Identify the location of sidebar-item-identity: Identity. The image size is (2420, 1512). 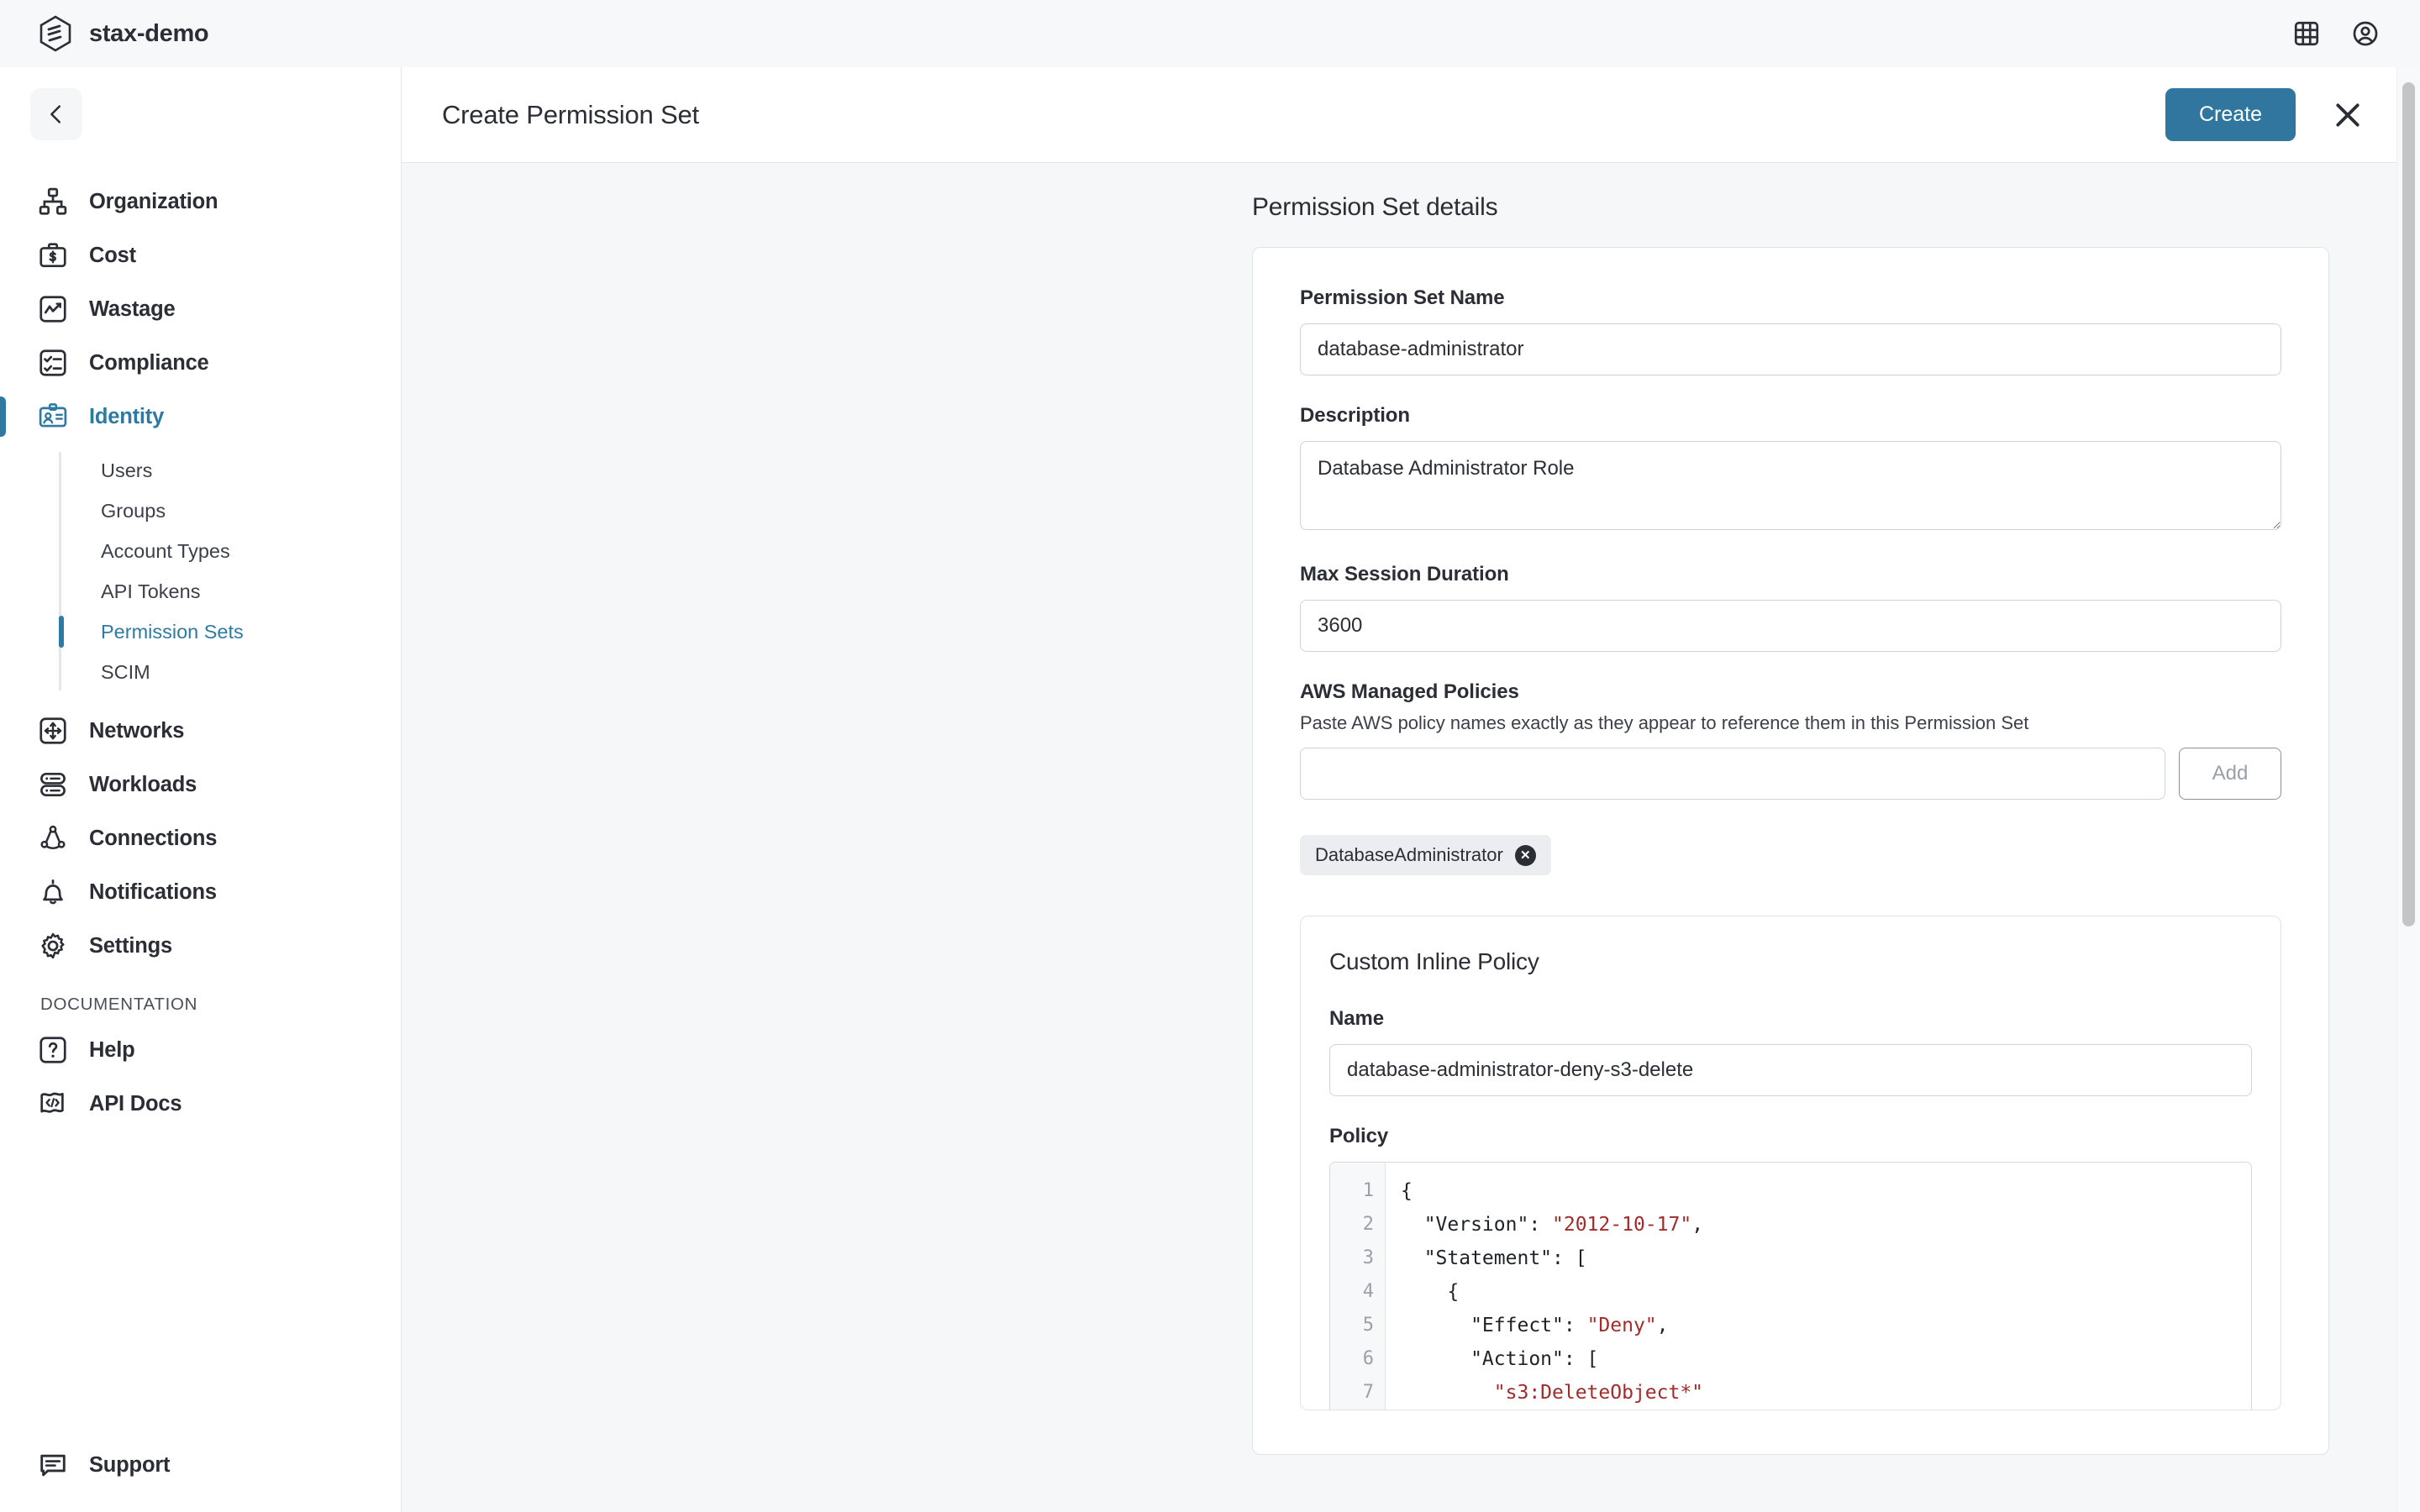
(200, 417).